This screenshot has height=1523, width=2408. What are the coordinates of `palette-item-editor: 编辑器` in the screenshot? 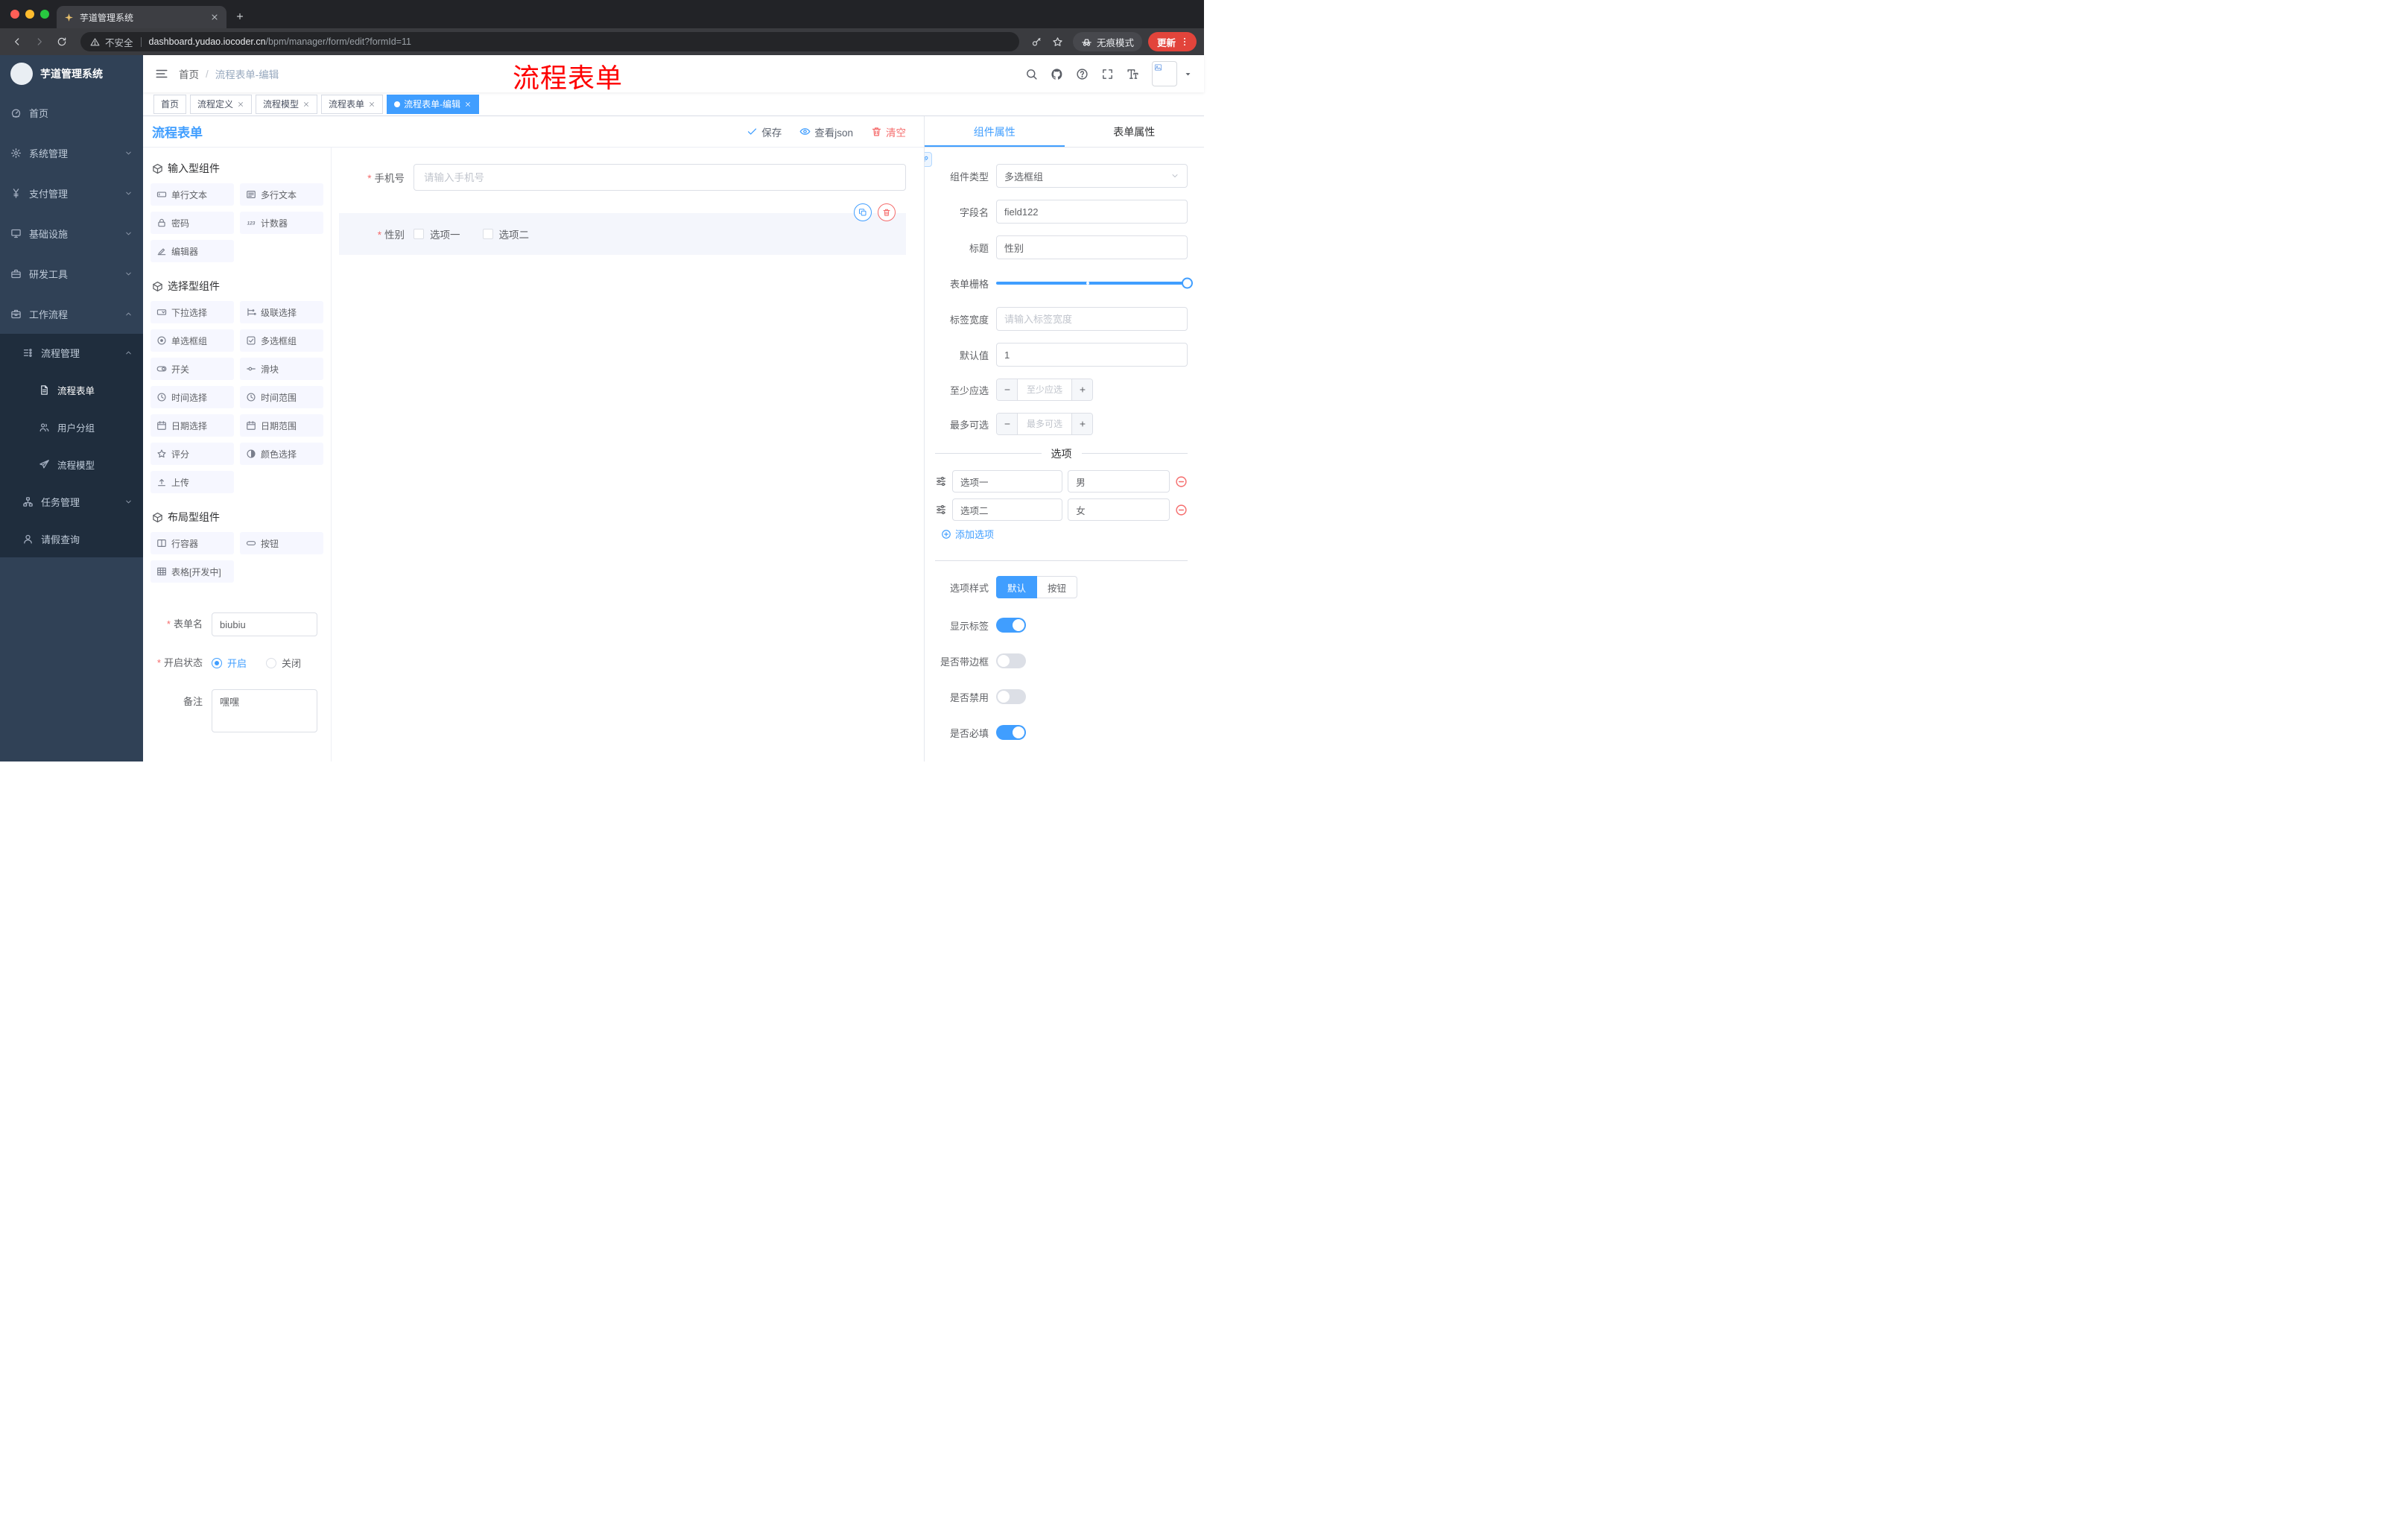 It's located at (192, 251).